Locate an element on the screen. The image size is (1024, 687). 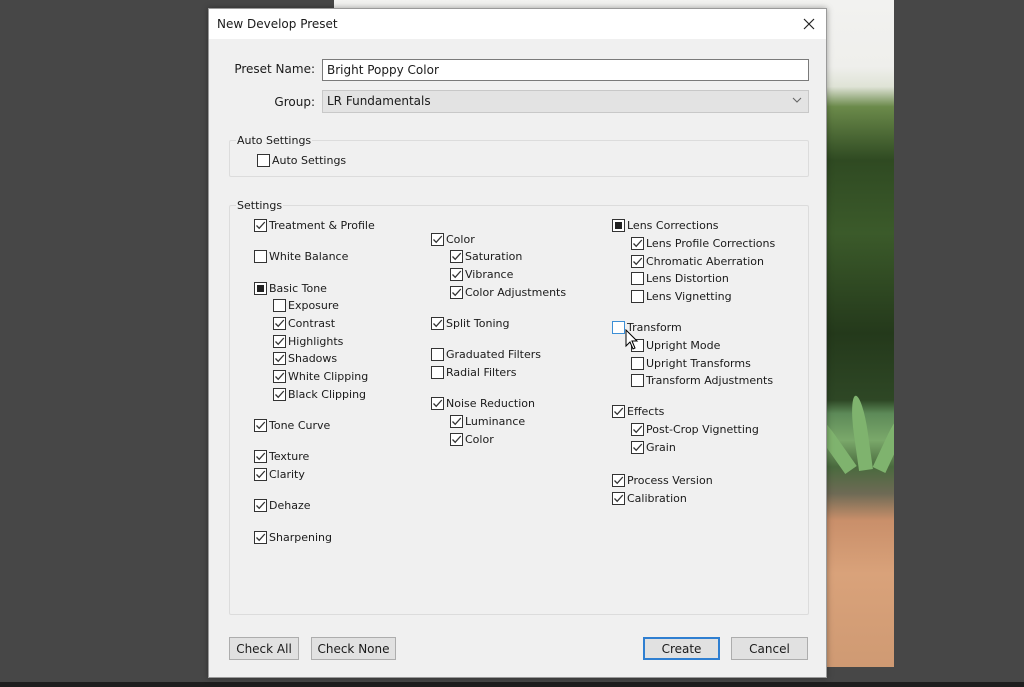
checkbox-label: Process Version is located at coordinates (670, 480).